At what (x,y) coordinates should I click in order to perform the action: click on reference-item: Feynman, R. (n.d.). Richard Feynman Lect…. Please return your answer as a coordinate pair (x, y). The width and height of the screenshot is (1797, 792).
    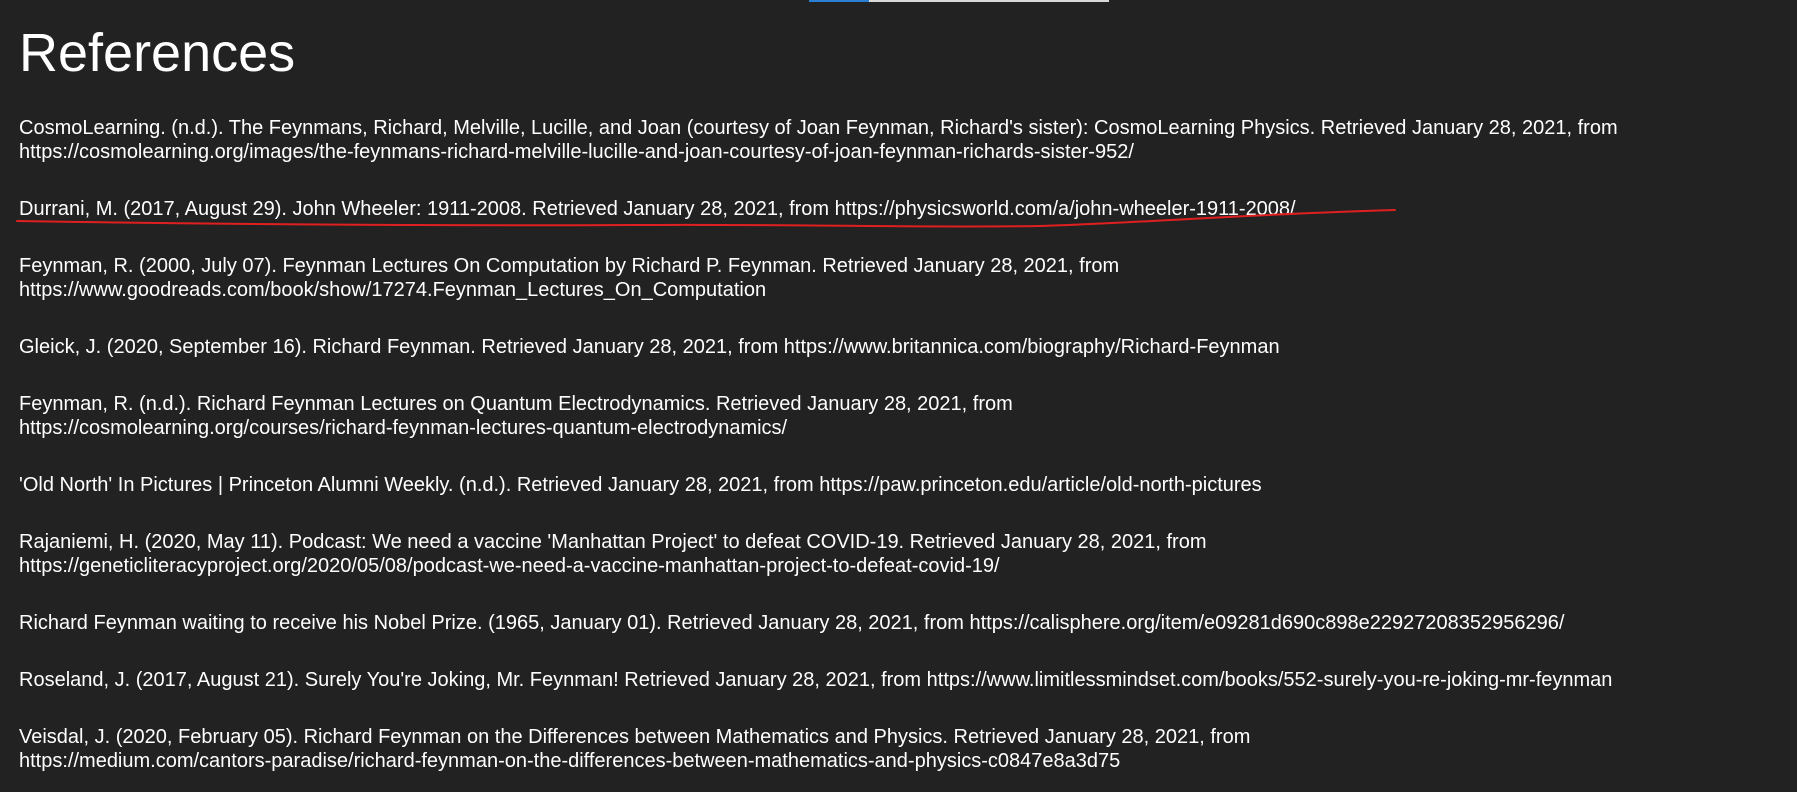
    Looking at the image, I should click on (904, 416).